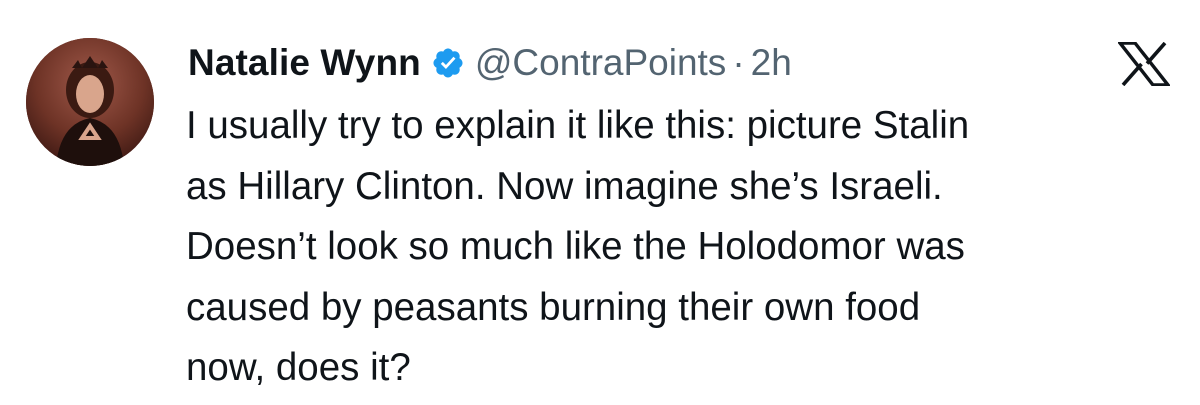  I want to click on author-handle: @ContraPoints, so click(600, 63).